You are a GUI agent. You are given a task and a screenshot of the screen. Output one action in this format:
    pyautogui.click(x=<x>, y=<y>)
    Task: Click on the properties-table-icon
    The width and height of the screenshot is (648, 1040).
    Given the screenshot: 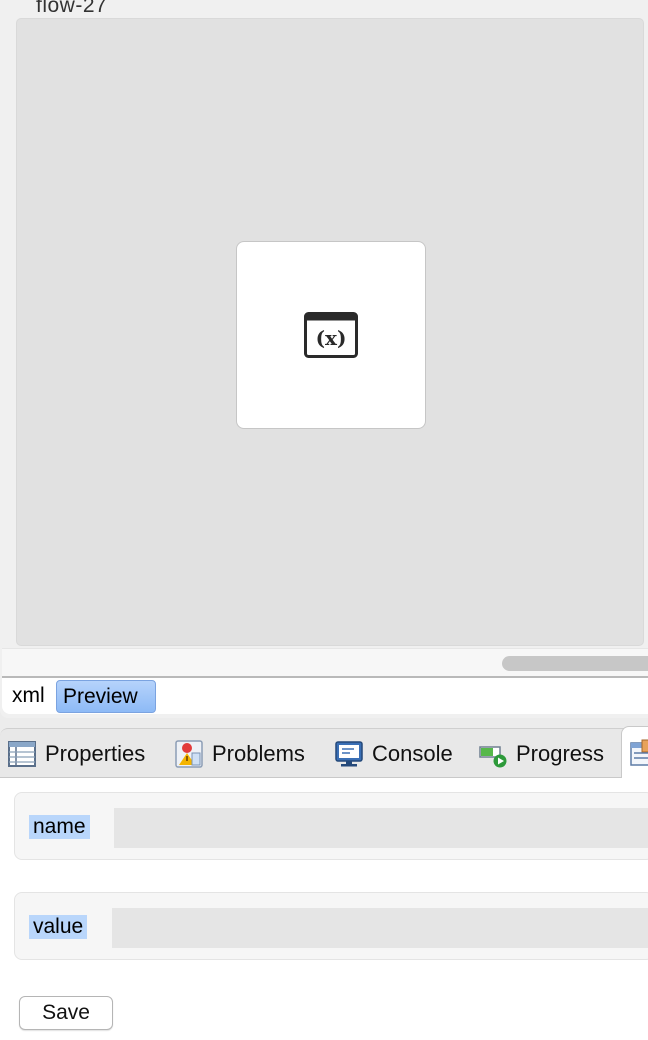 What is the action you would take?
    pyautogui.click(x=22, y=754)
    